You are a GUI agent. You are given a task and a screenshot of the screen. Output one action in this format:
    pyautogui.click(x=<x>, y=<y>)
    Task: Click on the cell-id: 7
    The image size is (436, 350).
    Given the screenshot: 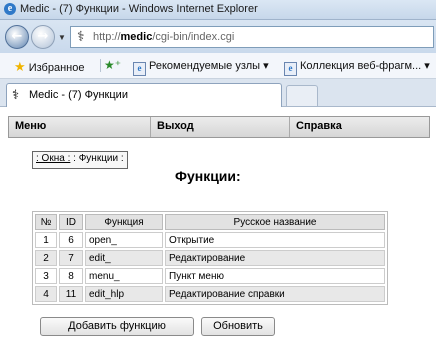 What is the action you would take?
    pyautogui.click(x=71, y=258)
    